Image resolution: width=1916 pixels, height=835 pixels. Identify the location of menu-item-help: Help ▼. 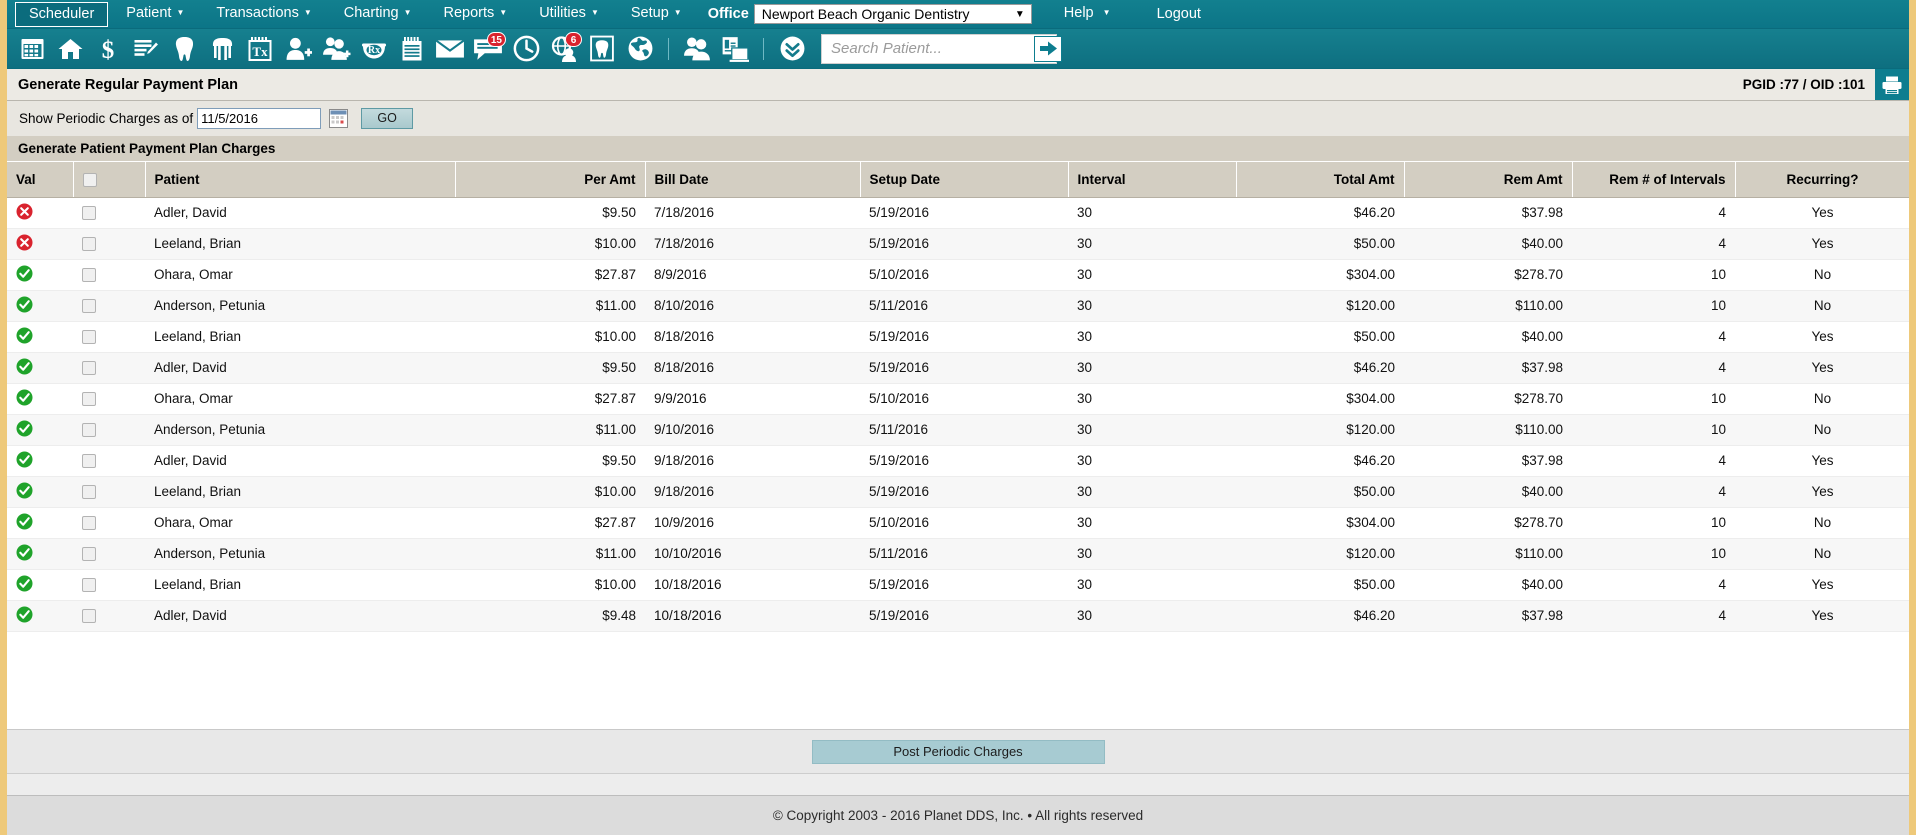
(1087, 14).